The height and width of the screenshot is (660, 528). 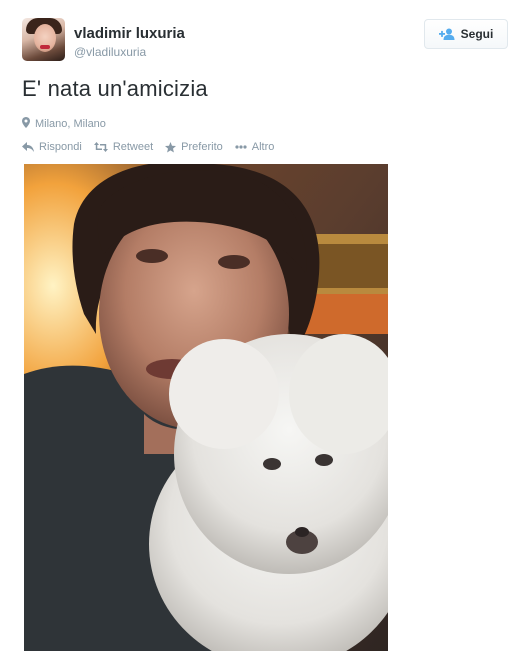 I want to click on reply-button: Rispondi, so click(x=52, y=147).